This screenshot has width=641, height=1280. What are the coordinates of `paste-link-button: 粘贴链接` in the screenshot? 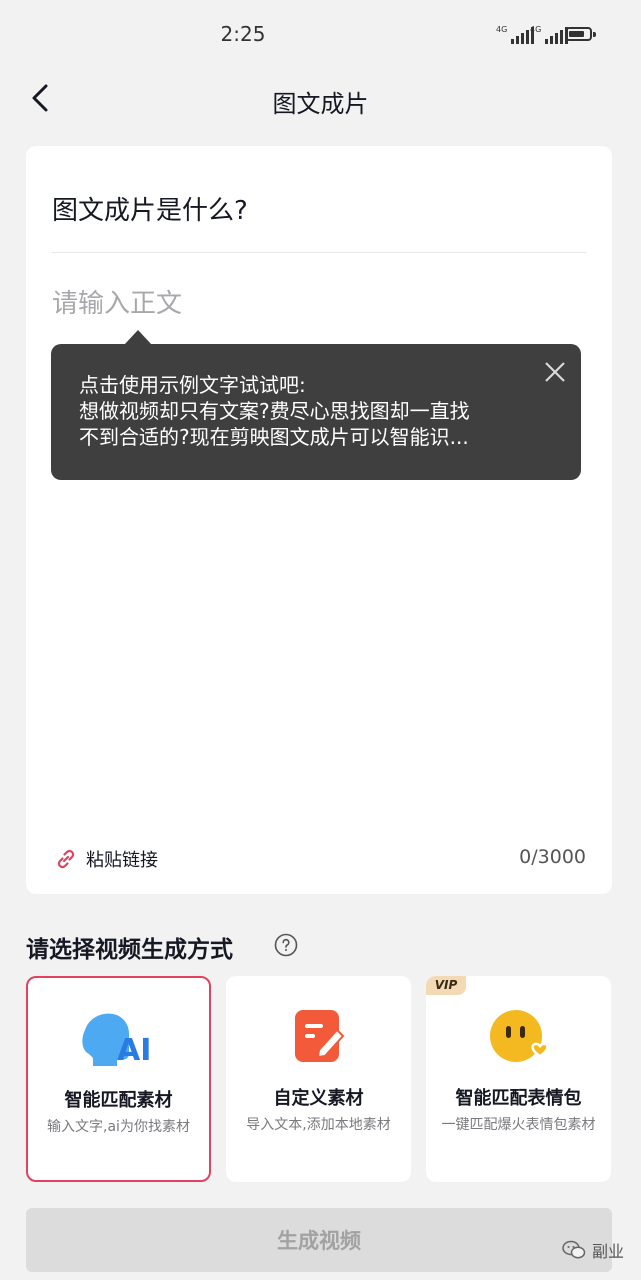 It's located at (106, 859).